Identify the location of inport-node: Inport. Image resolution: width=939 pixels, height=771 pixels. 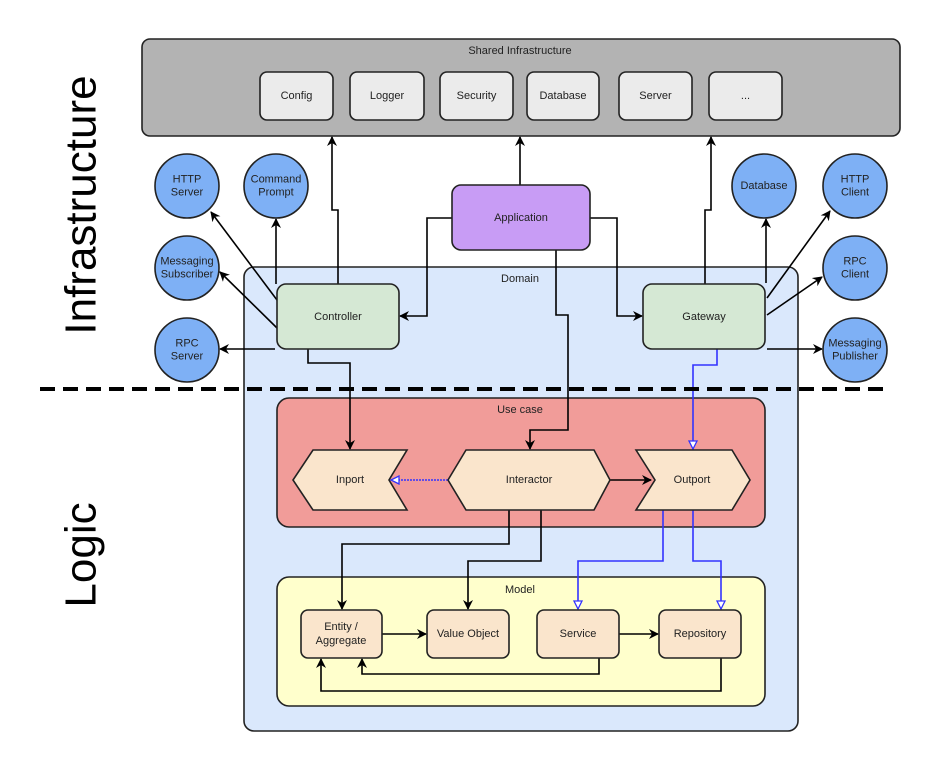
(350, 480).